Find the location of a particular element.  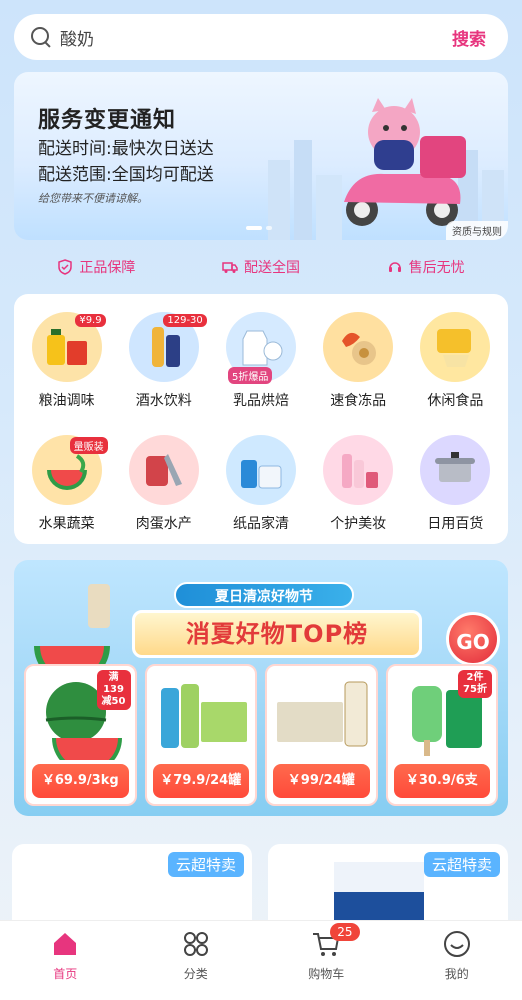

category-meat-seafood: 肉蛋水产 is located at coordinates (163, 489).